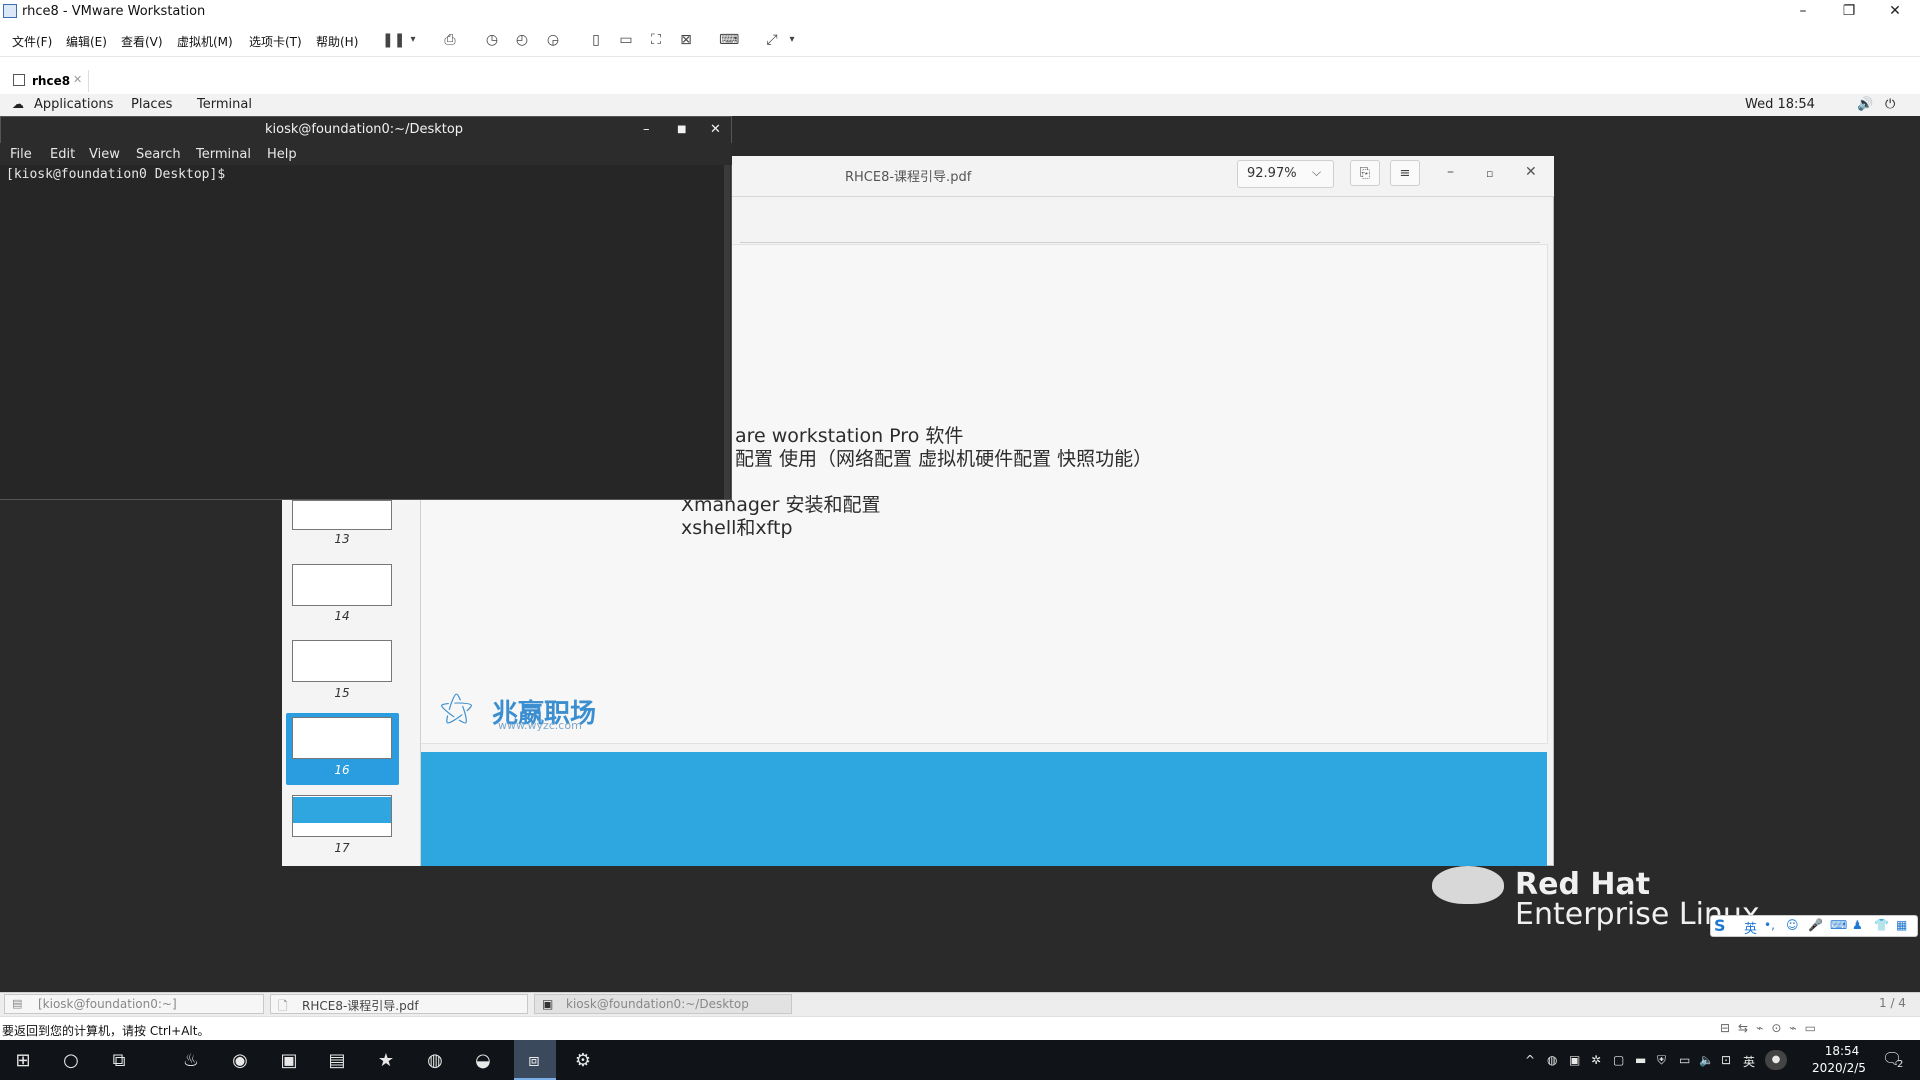  Describe the element at coordinates (223, 154) in the screenshot. I see `terminal-menu-terminal: Terminal` at that location.